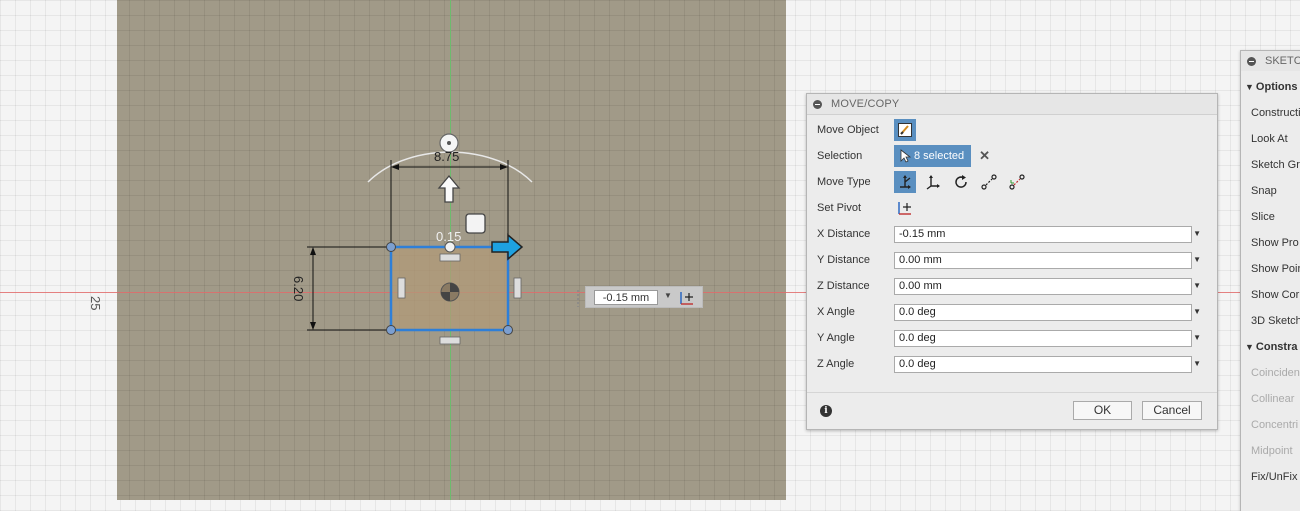 This screenshot has width=1300, height=511. Describe the element at coordinates (1274, 477) in the screenshot. I see `constraint-item: Fix/UnFix` at that location.